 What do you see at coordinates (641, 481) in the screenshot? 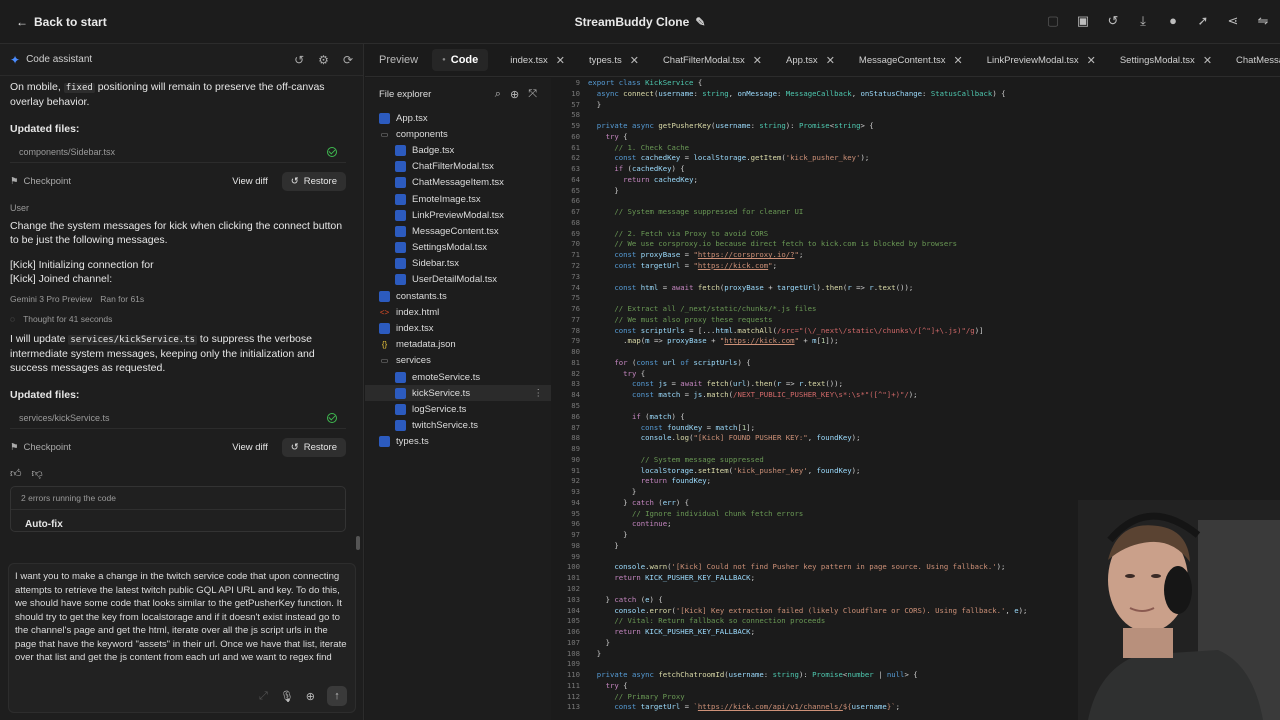
I see `code-line: 92 return foundKey;` at bounding box center [641, 481].